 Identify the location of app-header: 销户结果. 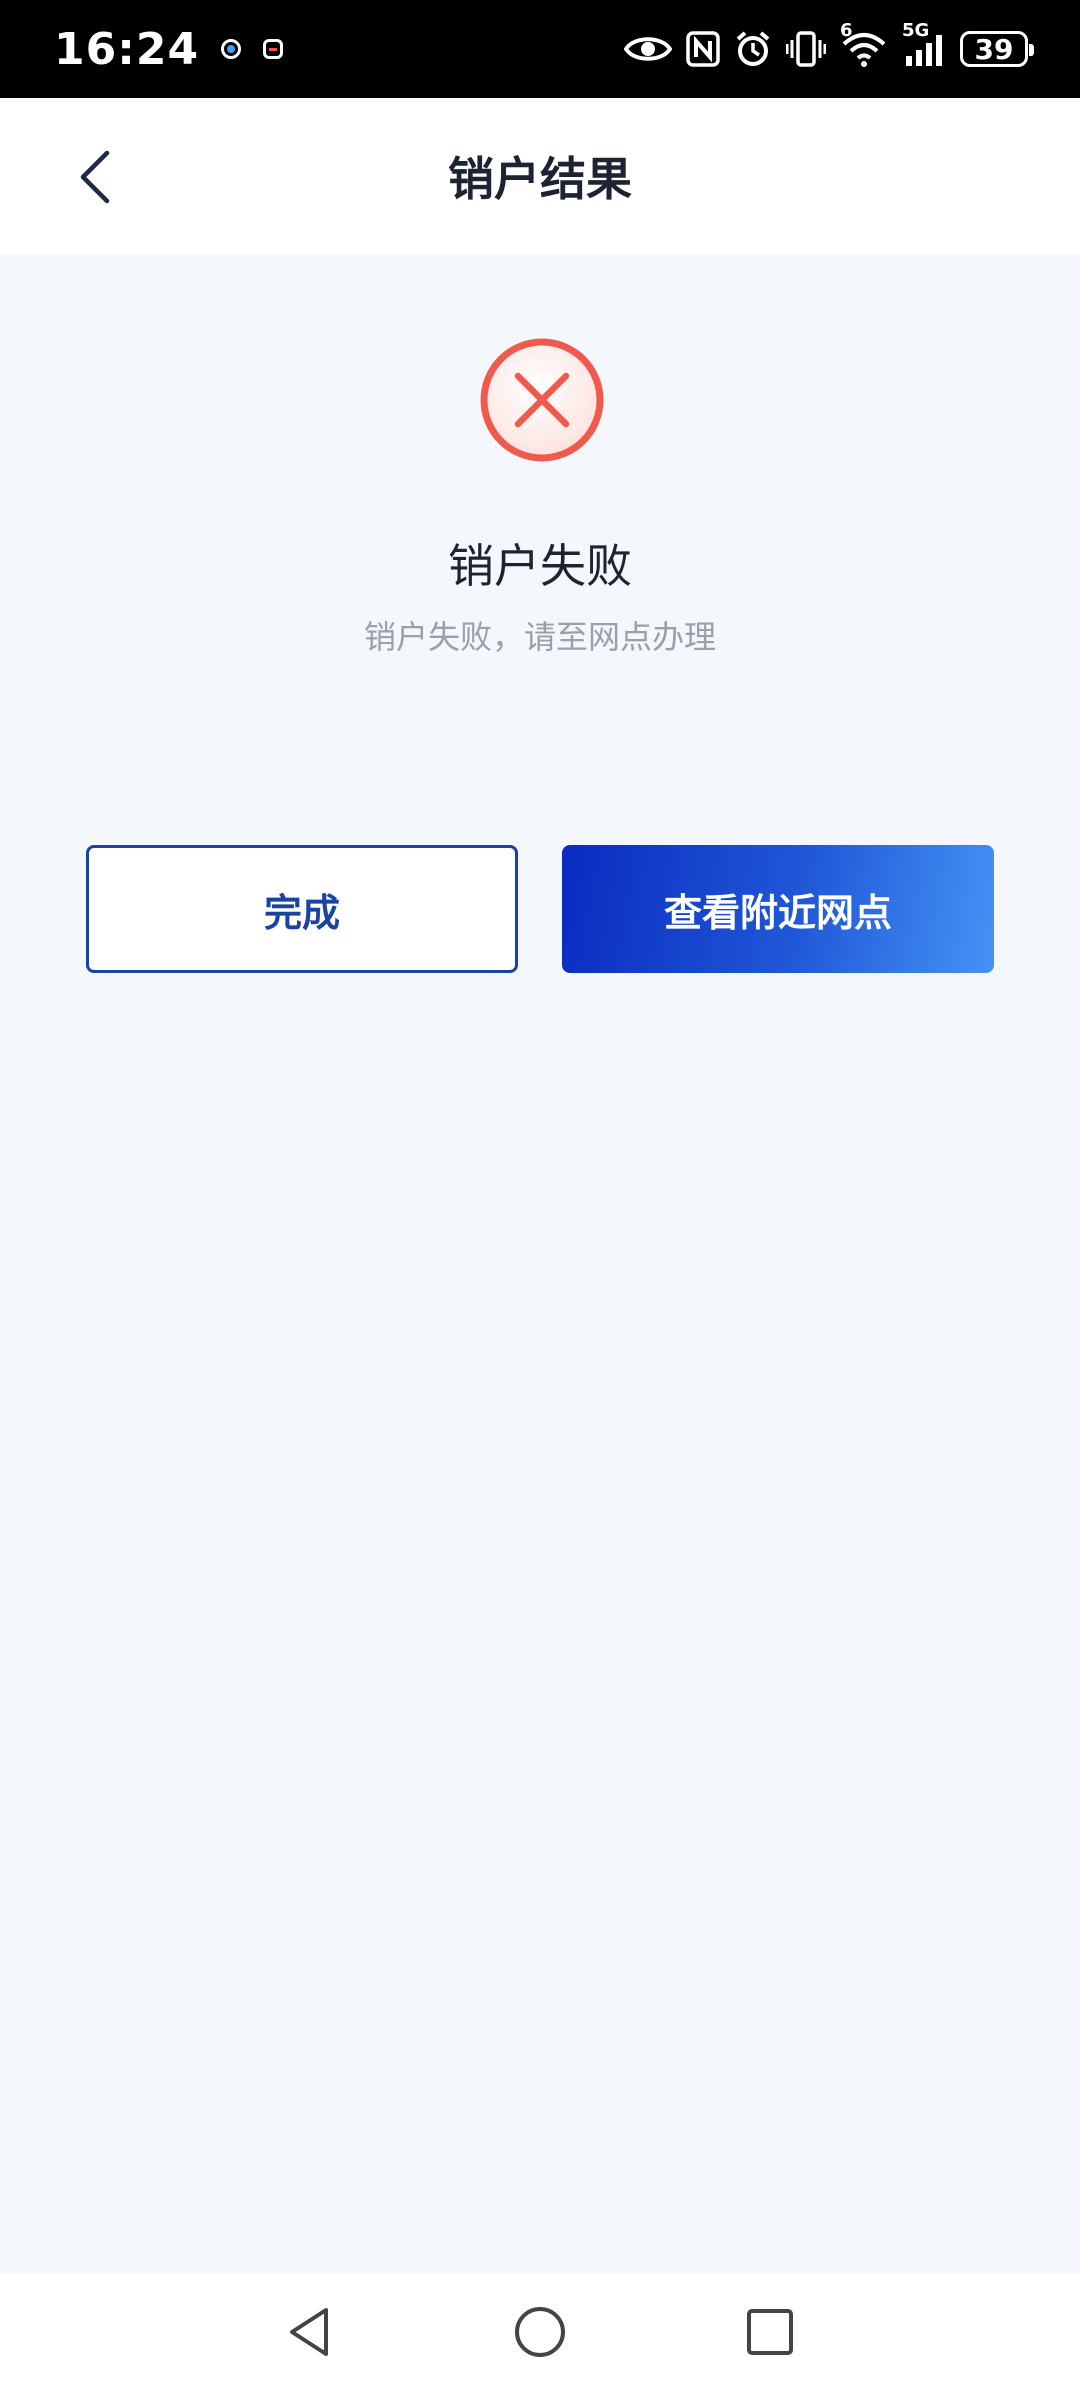
(540, 176).